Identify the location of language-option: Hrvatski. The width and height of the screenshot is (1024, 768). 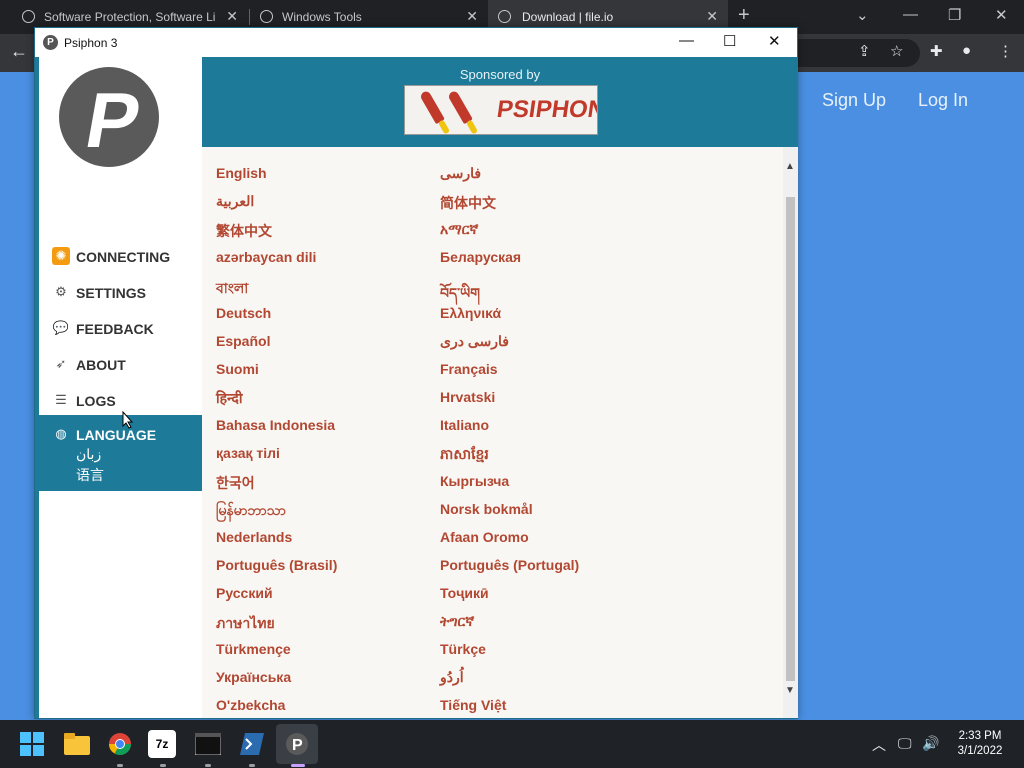
(467, 397).